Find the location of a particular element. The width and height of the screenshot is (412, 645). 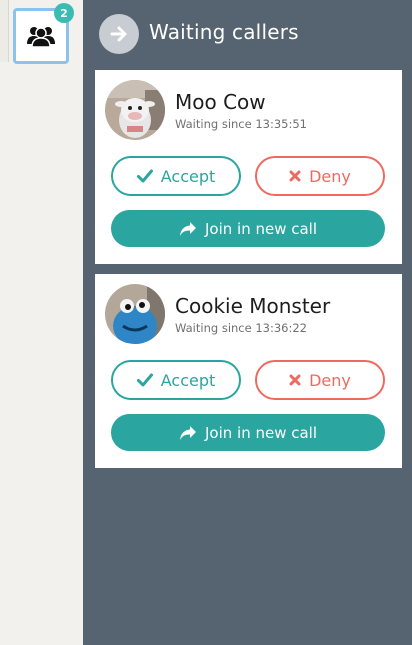

monster-avatar-icon is located at coordinates (135, 314).